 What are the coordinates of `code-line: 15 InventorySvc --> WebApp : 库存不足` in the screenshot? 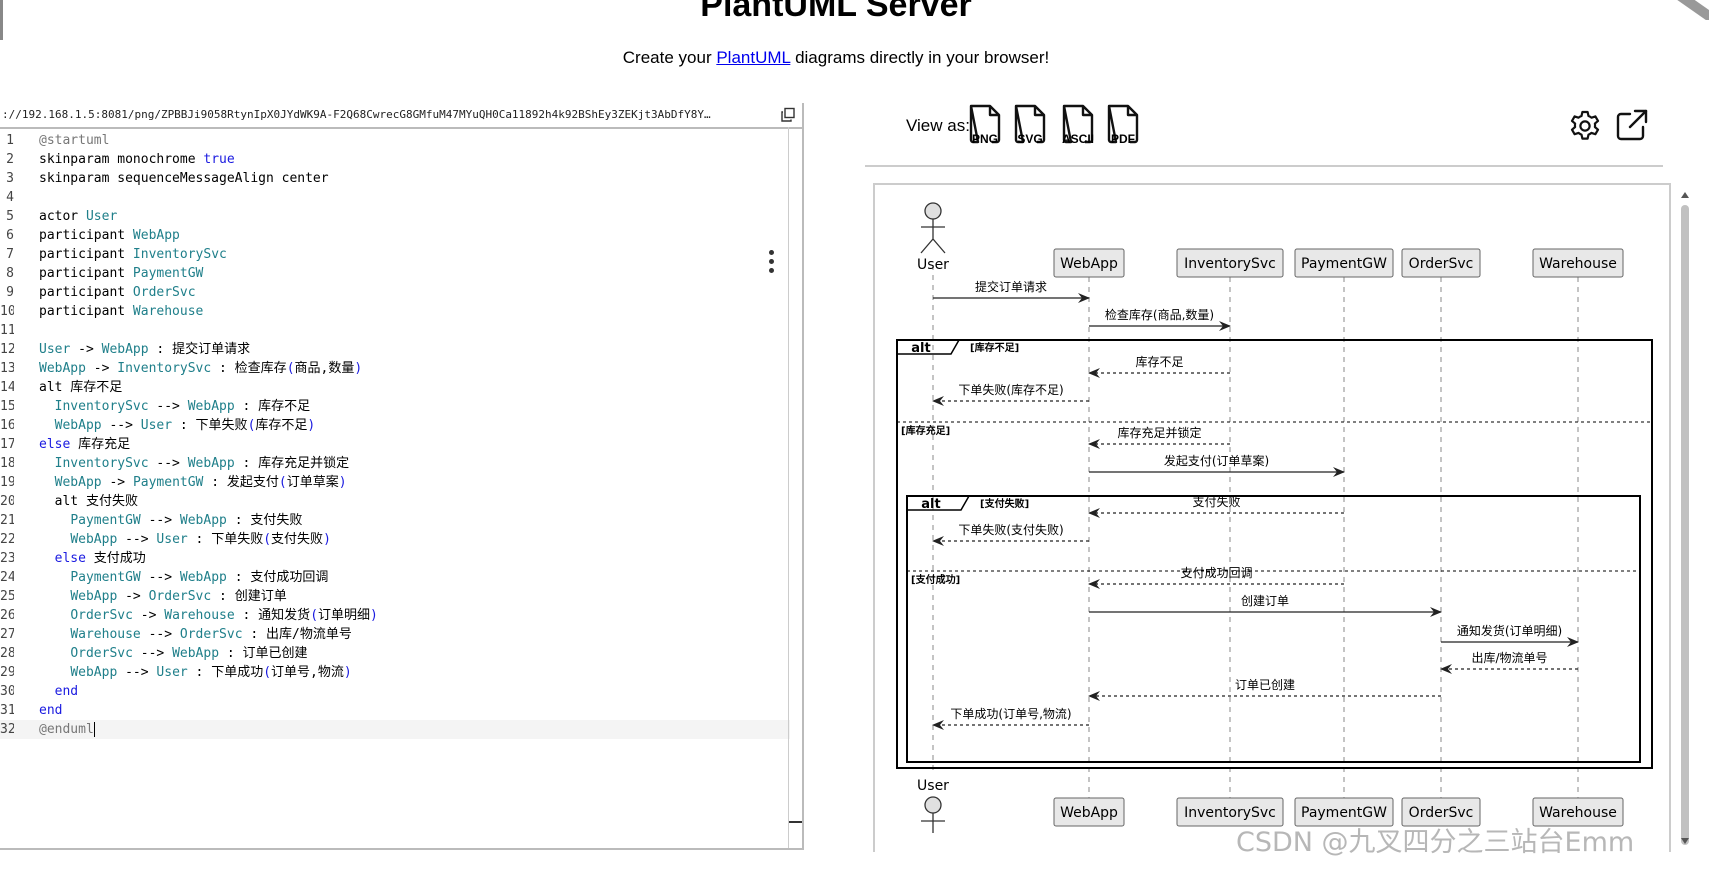 It's located at (395, 406).